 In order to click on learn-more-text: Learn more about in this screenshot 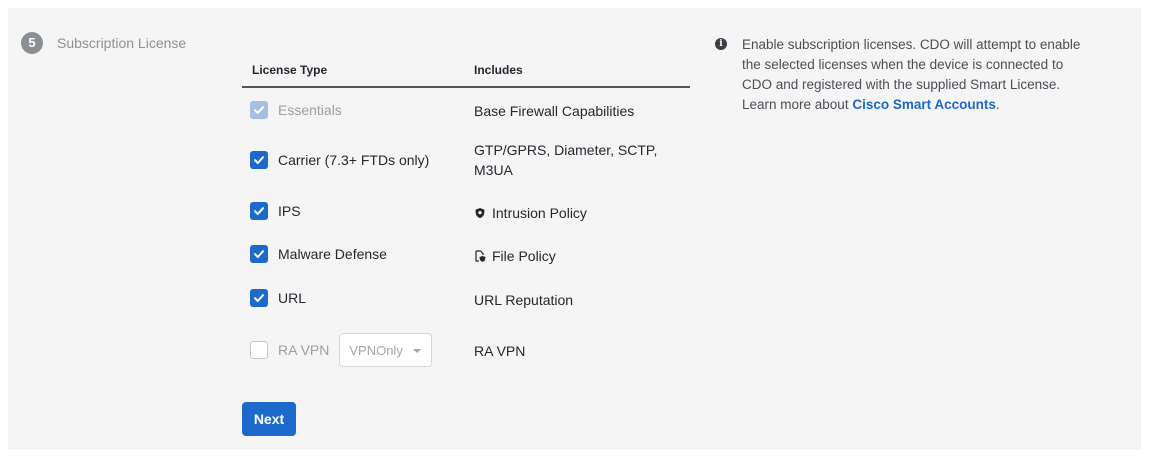, I will do `click(797, 104)`.